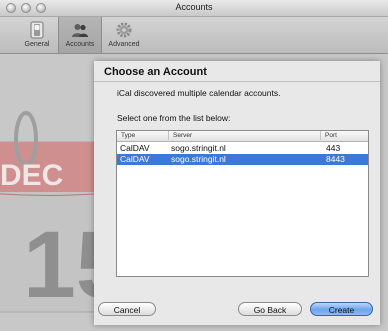  I want to click on title-bar: Accounts, so click(194, 8).